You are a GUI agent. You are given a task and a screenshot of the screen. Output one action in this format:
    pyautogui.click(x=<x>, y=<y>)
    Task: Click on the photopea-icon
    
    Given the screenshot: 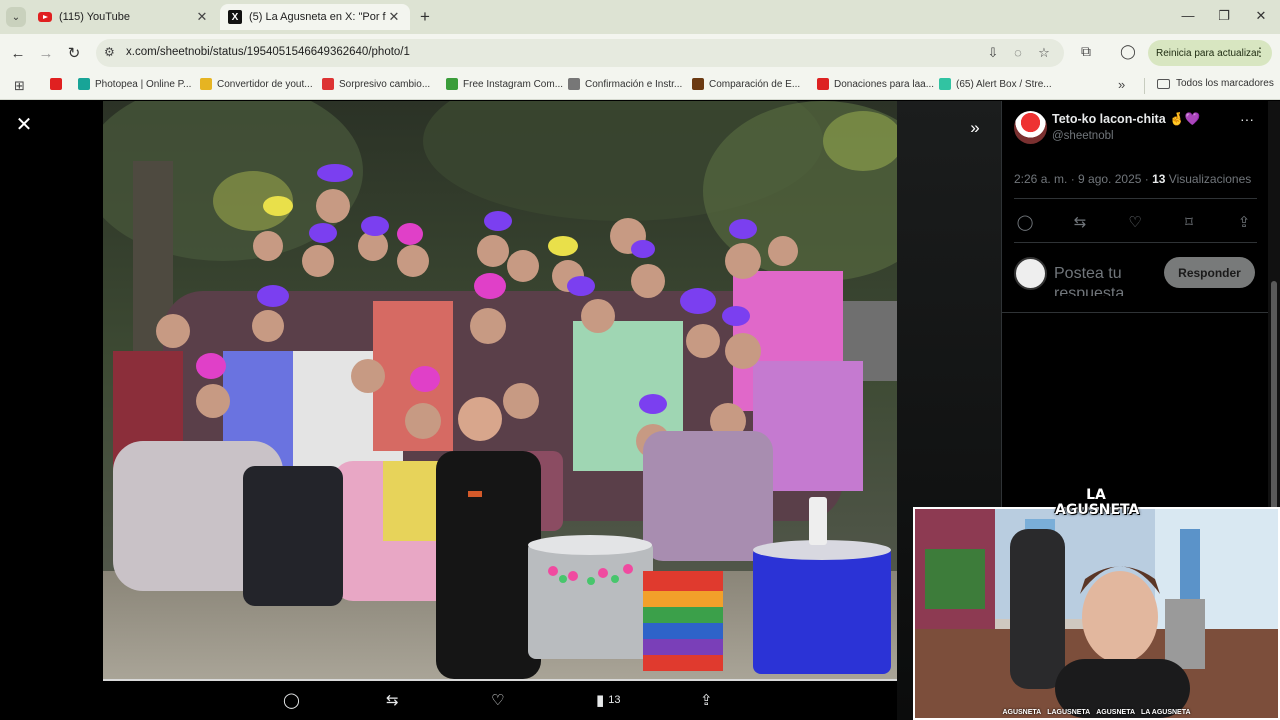 What is the action you would take?
    pyautogui.click(x=84, y=84)
    